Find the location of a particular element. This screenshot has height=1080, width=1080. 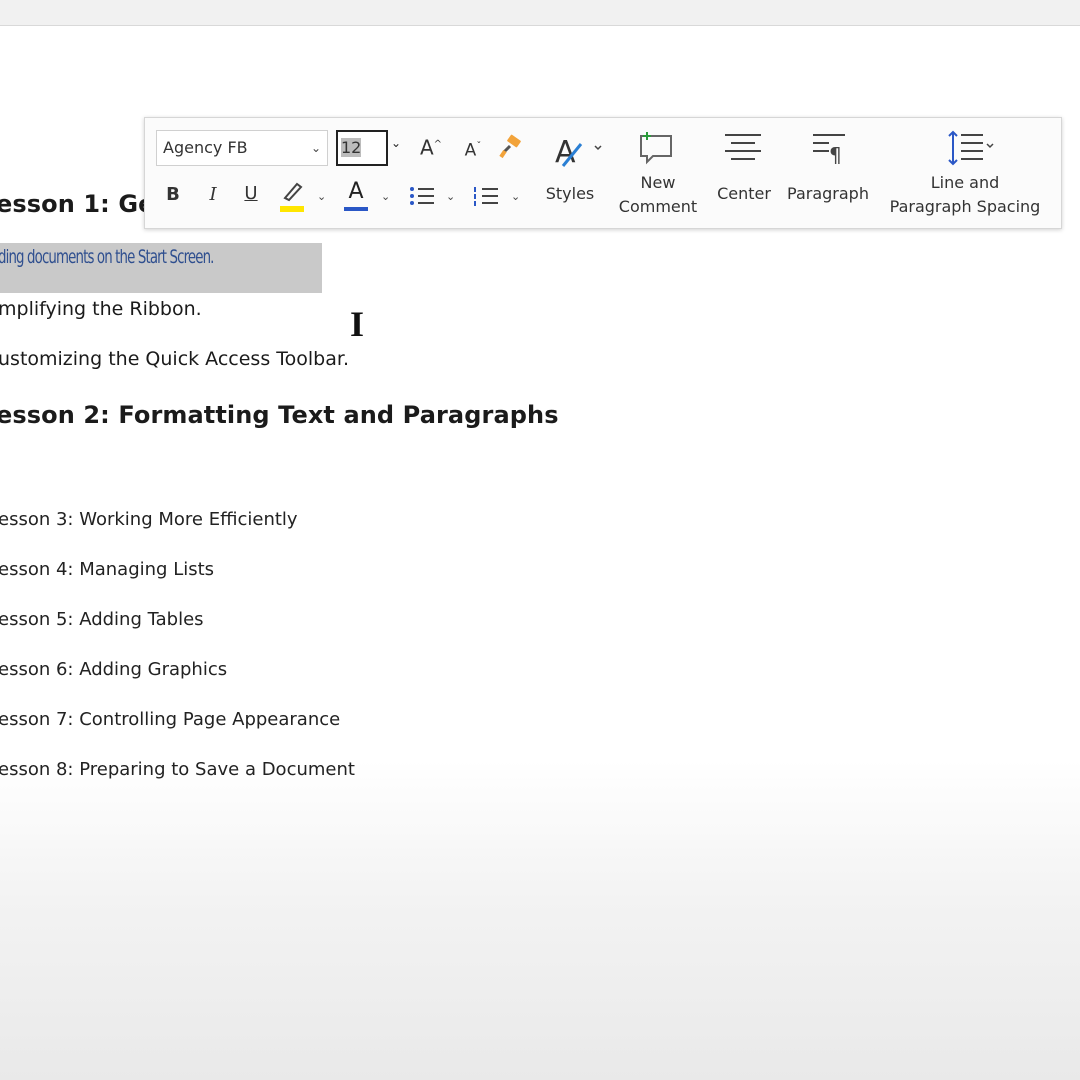

bold-button: B is located at coordinates (173, 195).